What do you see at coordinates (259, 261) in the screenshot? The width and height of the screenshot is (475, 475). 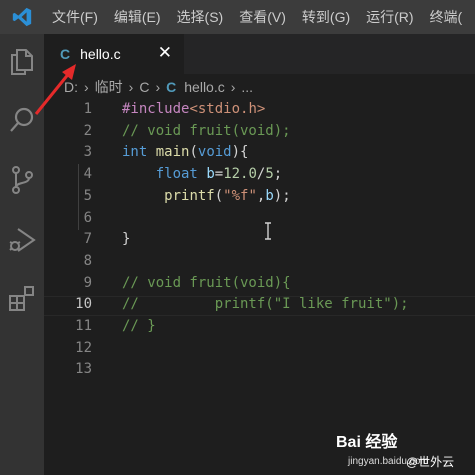 I see `code-line: 8` at bounding box center [259, 261].